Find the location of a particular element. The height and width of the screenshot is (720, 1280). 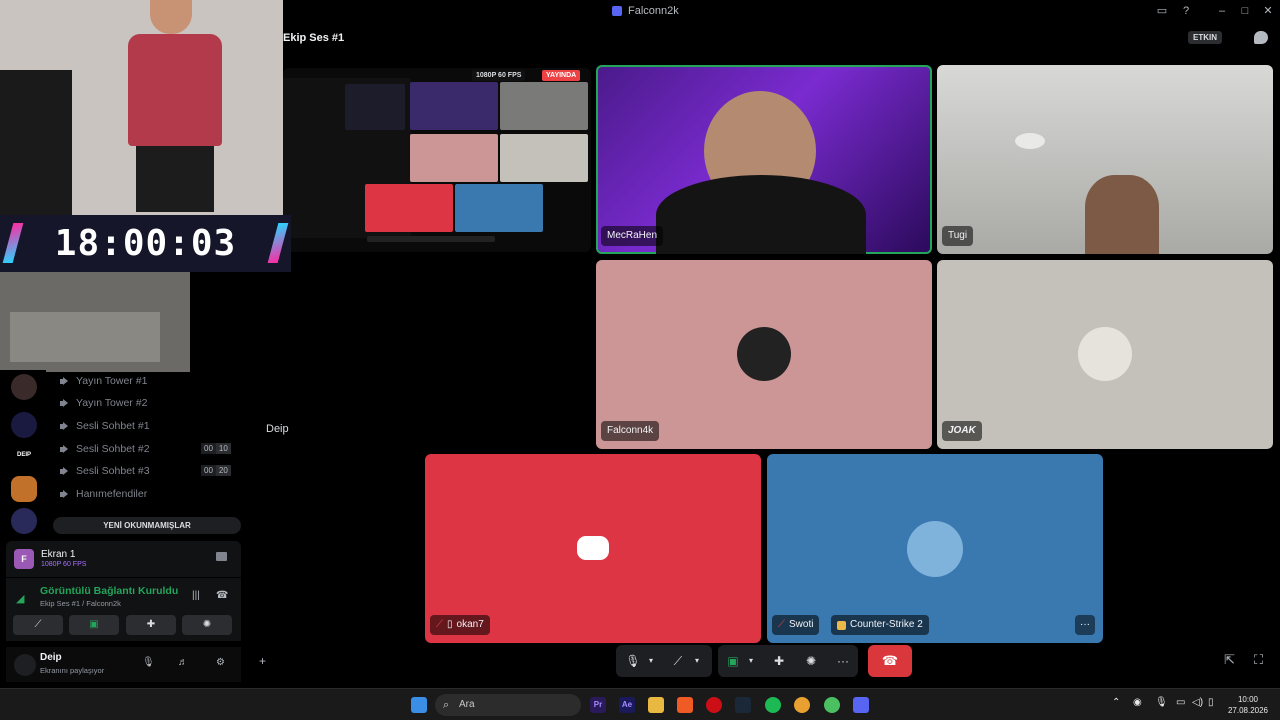

chat-icon is located at coordinates (1261, 37).